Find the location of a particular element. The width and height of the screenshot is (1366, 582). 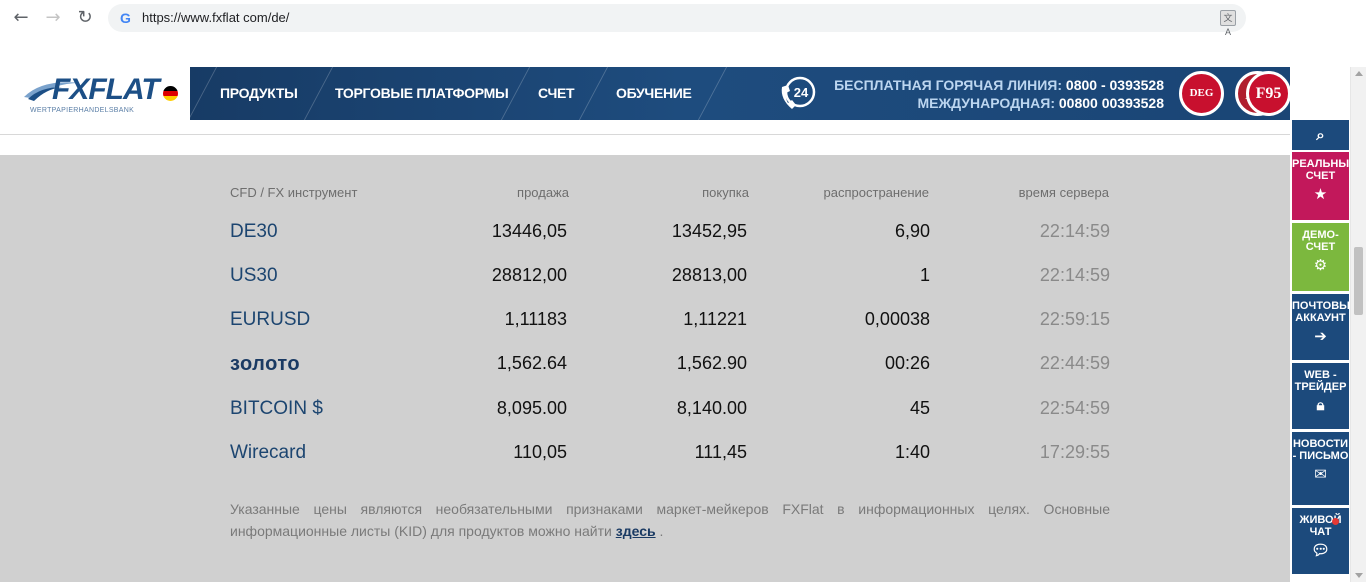

sponsor-deg-logo: DEG is located at coordinates (1201, 93).